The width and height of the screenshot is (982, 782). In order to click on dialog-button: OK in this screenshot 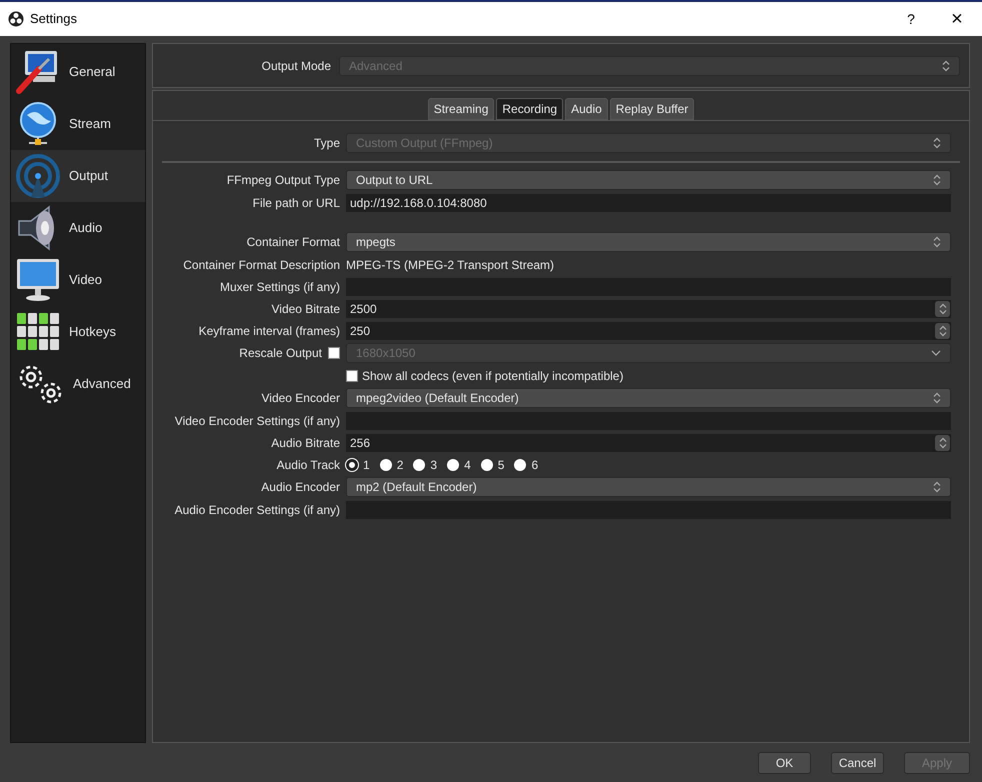, I will do `click(784, 763)`.